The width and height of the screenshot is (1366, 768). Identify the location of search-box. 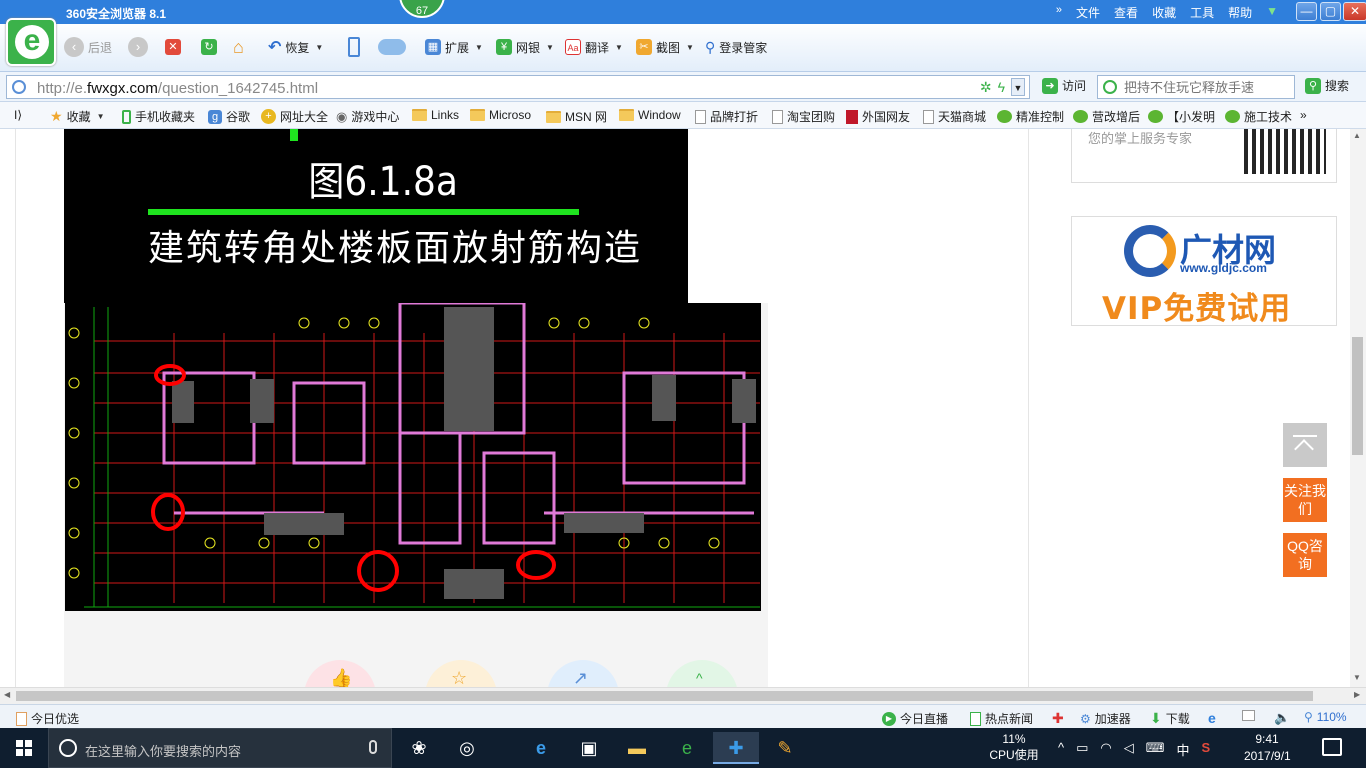
(1196, 87).